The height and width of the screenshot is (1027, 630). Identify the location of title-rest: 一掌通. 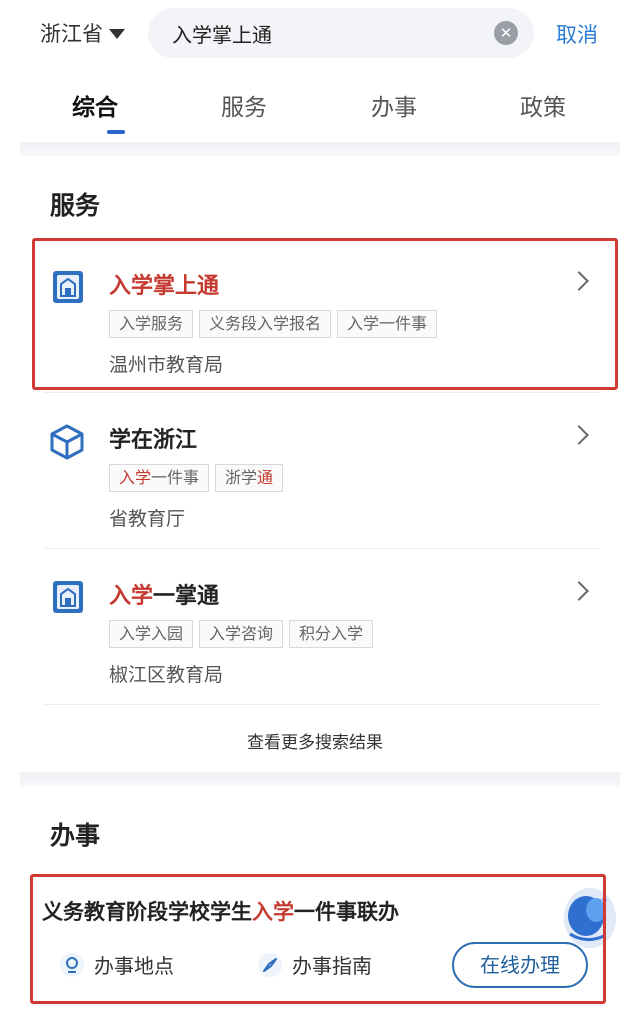
(186, 596).